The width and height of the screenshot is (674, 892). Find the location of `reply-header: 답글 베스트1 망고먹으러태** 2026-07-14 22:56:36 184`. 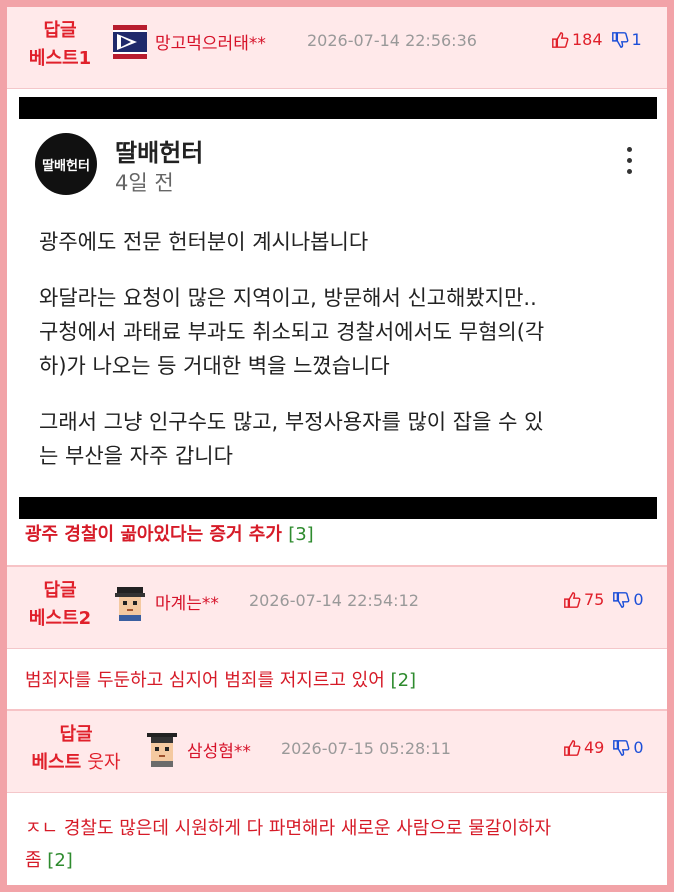

reply-header: 답글 베스트1 망고먹으러태** 2026-07-14 22:56:36 184 is located at coordinates (337, 48).